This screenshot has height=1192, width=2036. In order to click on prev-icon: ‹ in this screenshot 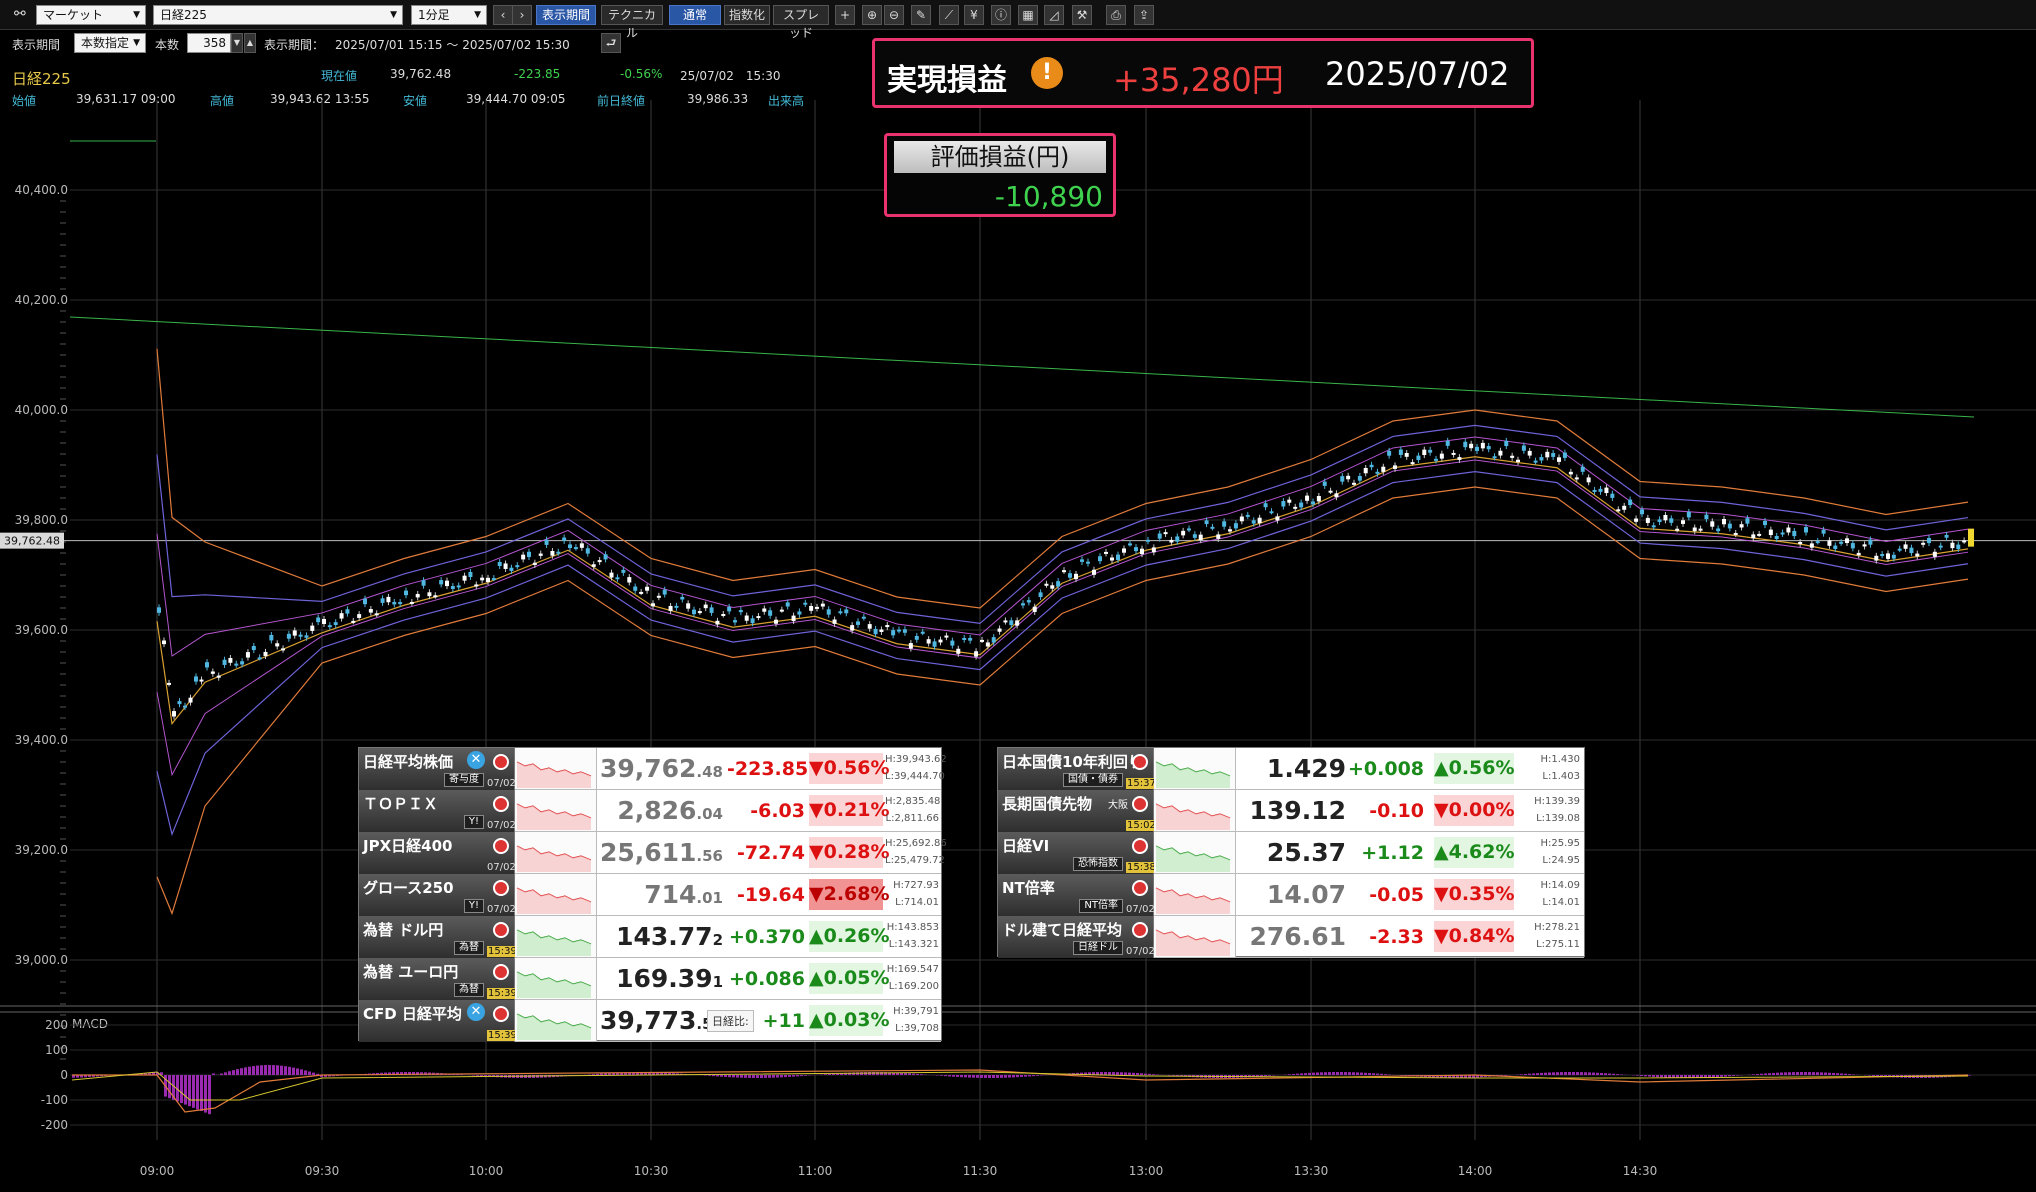, I will do `click(503, 15)`.